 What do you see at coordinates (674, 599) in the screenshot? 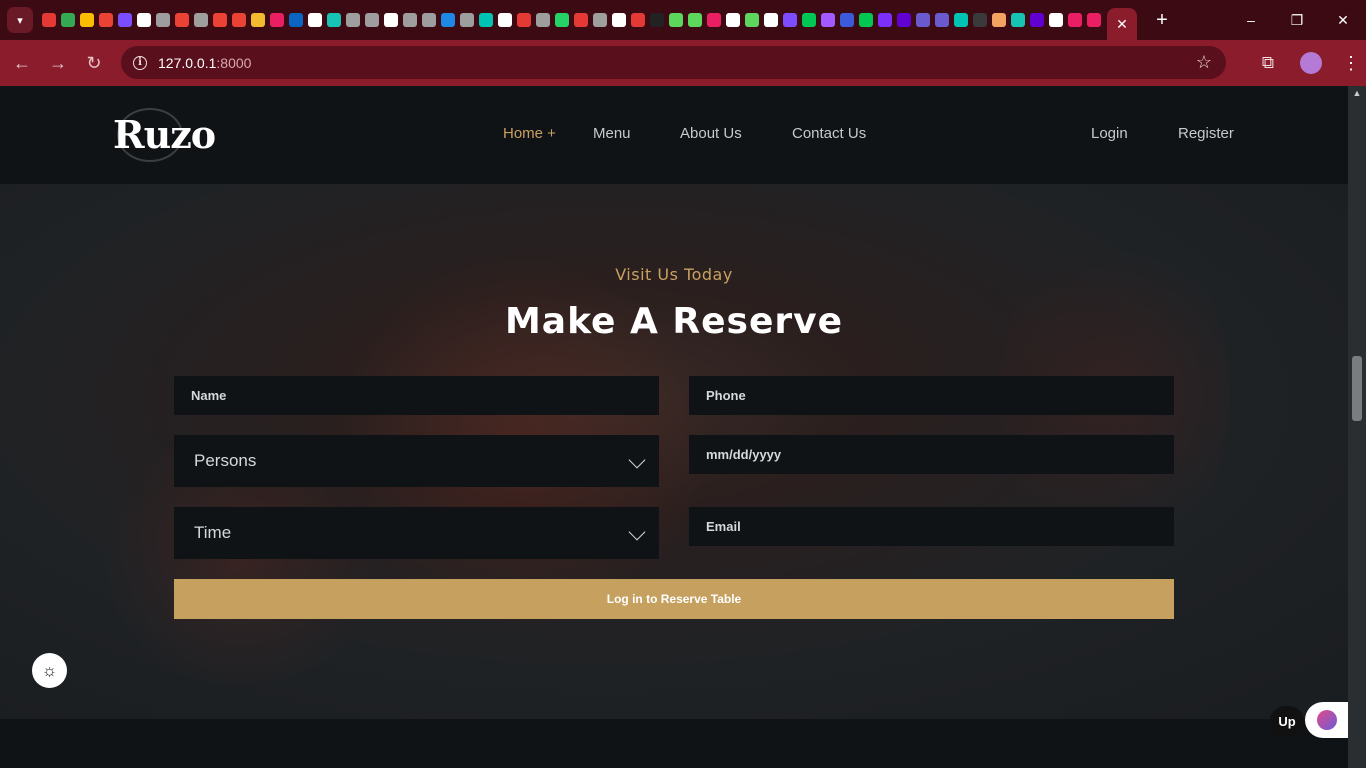
I see `reserve-table-button: Log in to Reserve Table` at bounding box center [674, 599].